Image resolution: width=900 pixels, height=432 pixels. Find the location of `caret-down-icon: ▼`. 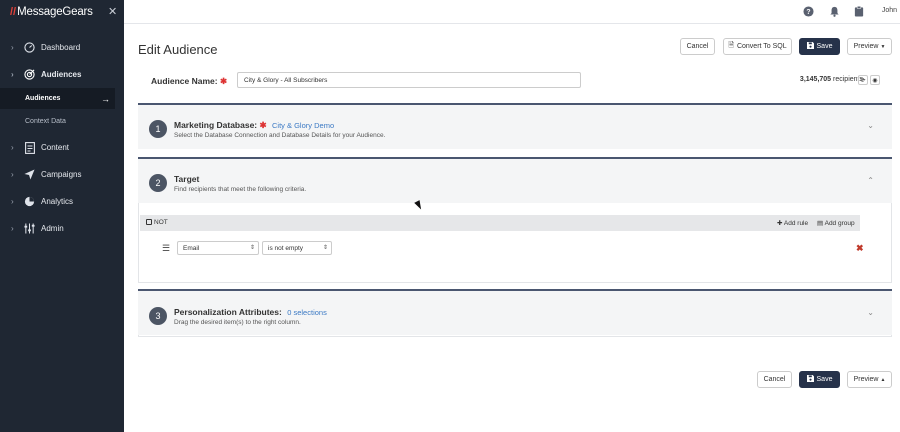

caret-down-icon: ▼ is located at coordinates (883, 46).